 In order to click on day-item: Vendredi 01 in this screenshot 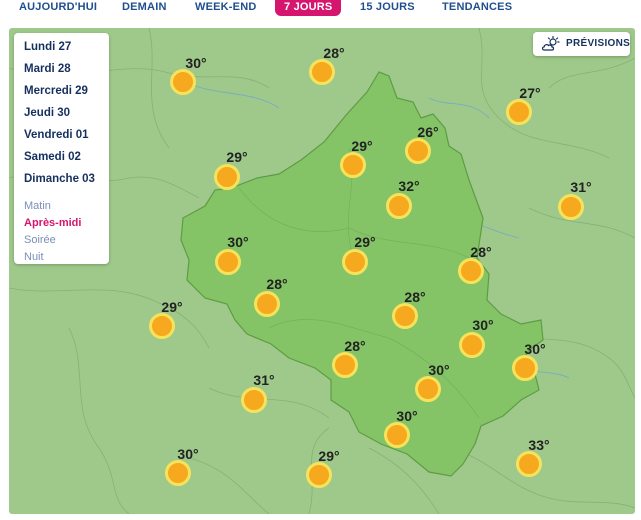, I will do `click(56, 135)`.